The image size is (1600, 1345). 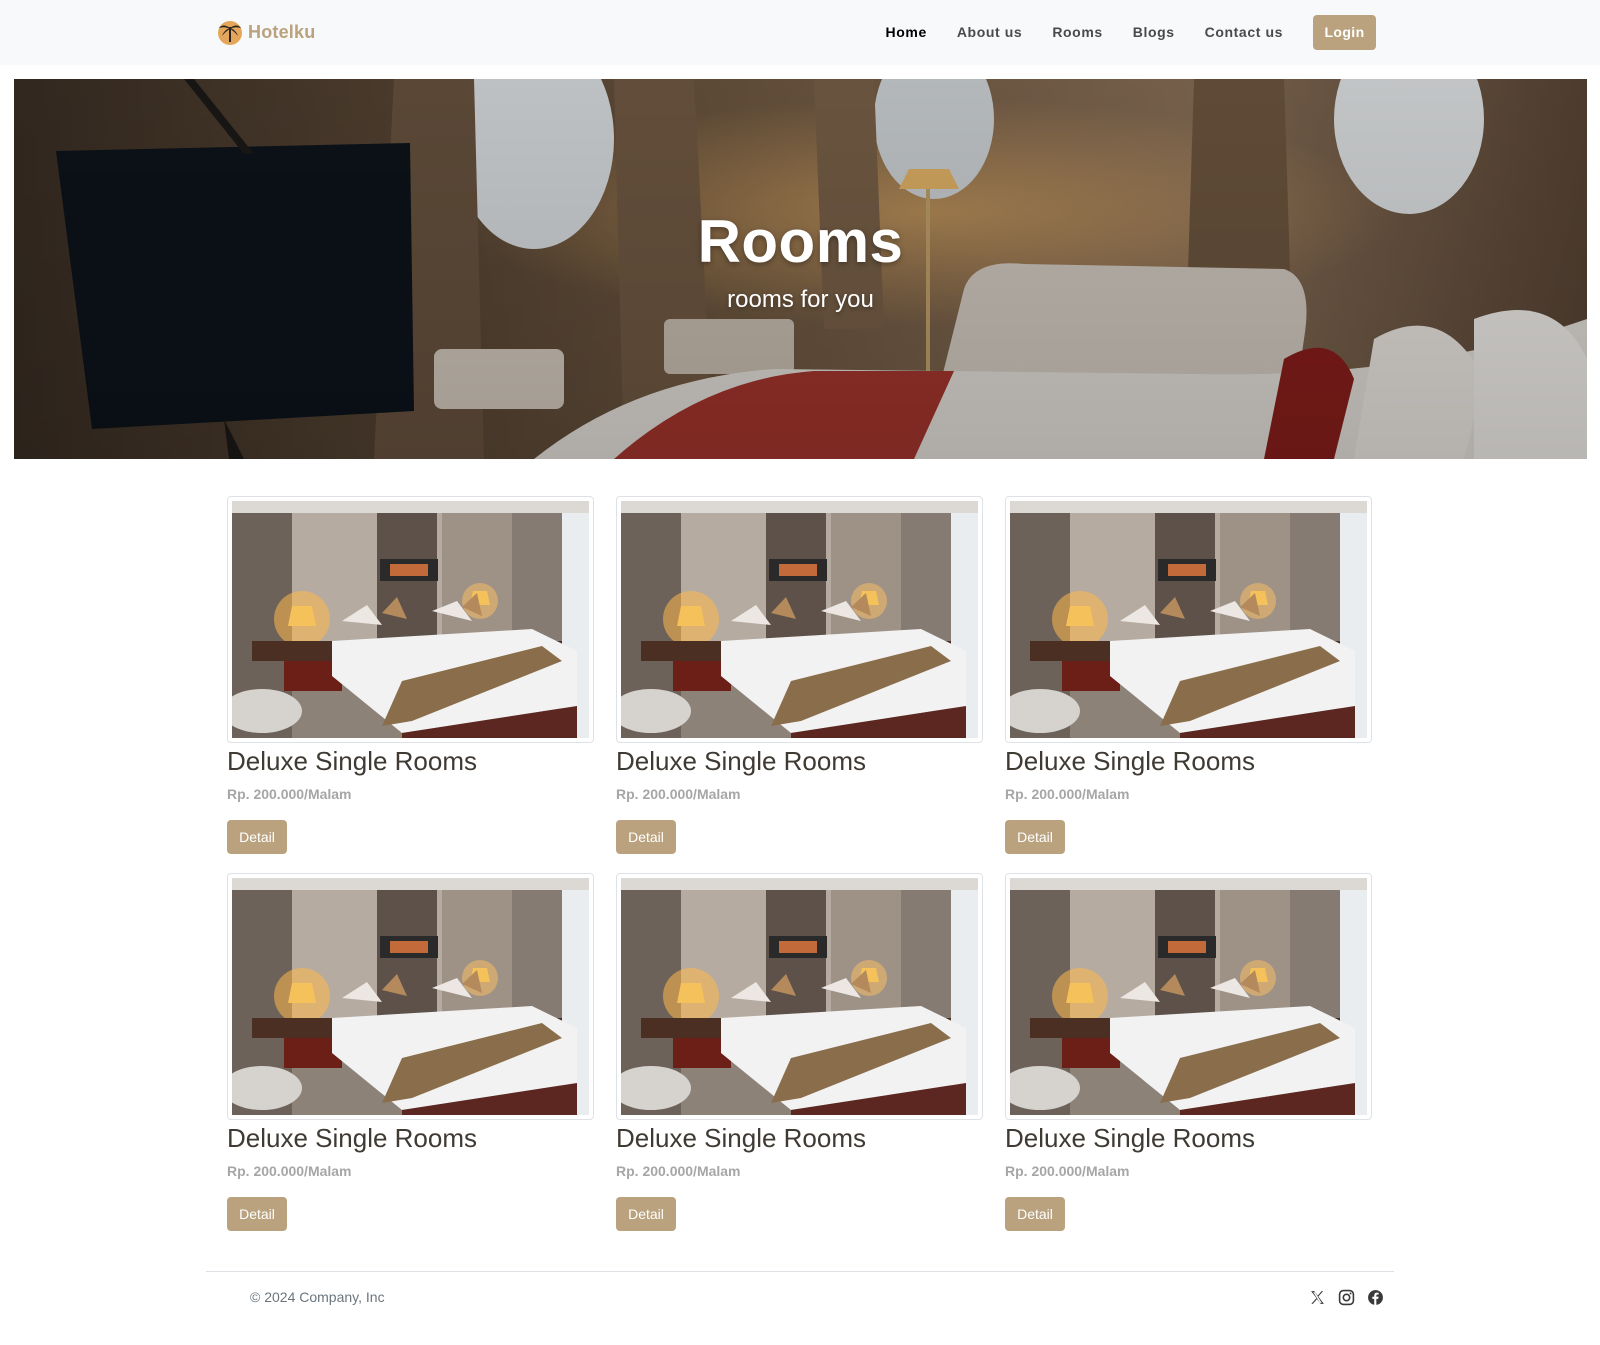 I want to click on nav-link-blogs: Blogs, so click(x=1154, y=32).